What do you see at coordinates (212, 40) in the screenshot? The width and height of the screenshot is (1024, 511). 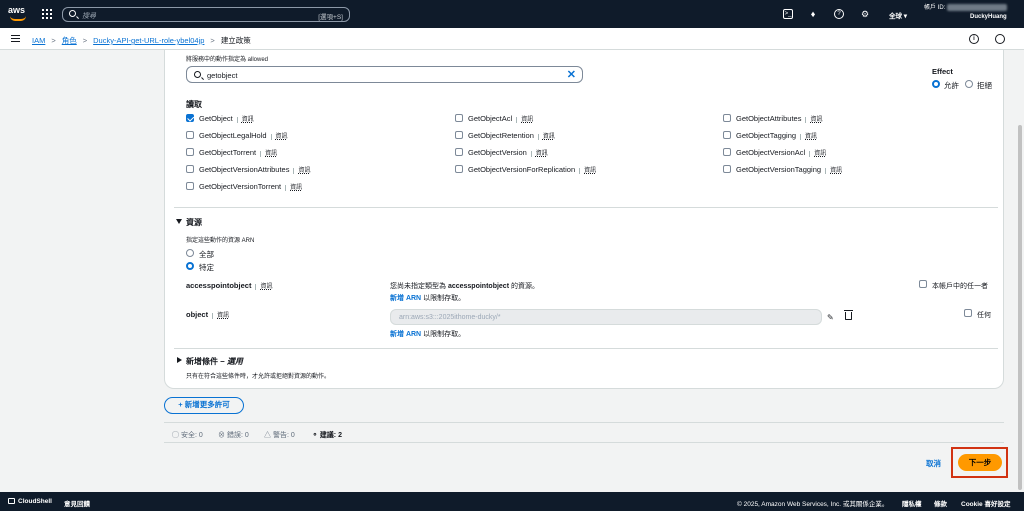 I see `chevron-right-icon: >` at bounding box center [212, 40].